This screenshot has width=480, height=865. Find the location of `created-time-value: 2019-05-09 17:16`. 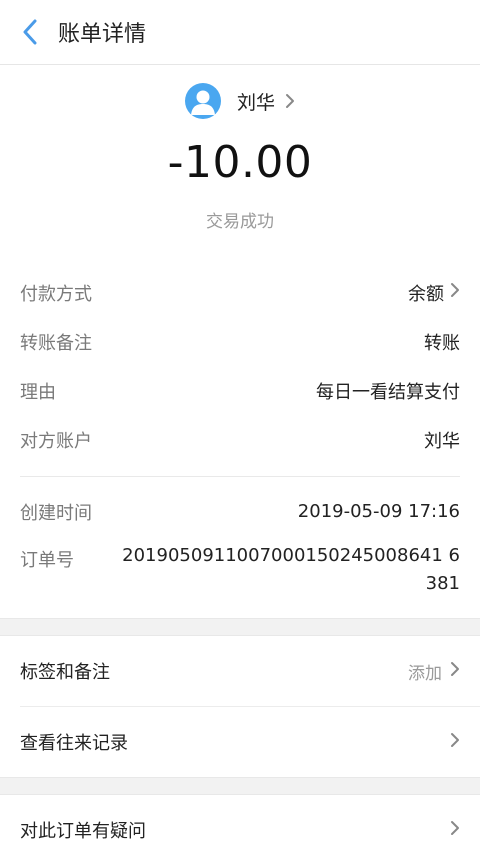

created-time-value: 2019-05-09 17:16 is located at coordinates (378, 511).